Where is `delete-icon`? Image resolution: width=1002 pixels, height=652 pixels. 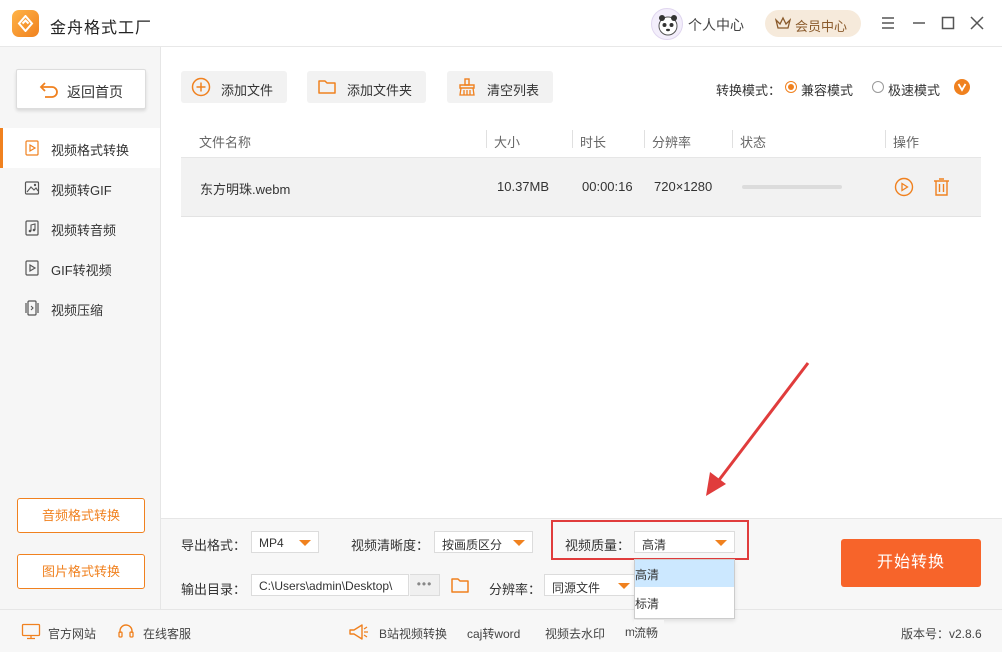
delete-icon is located at coordinates (941, 187).